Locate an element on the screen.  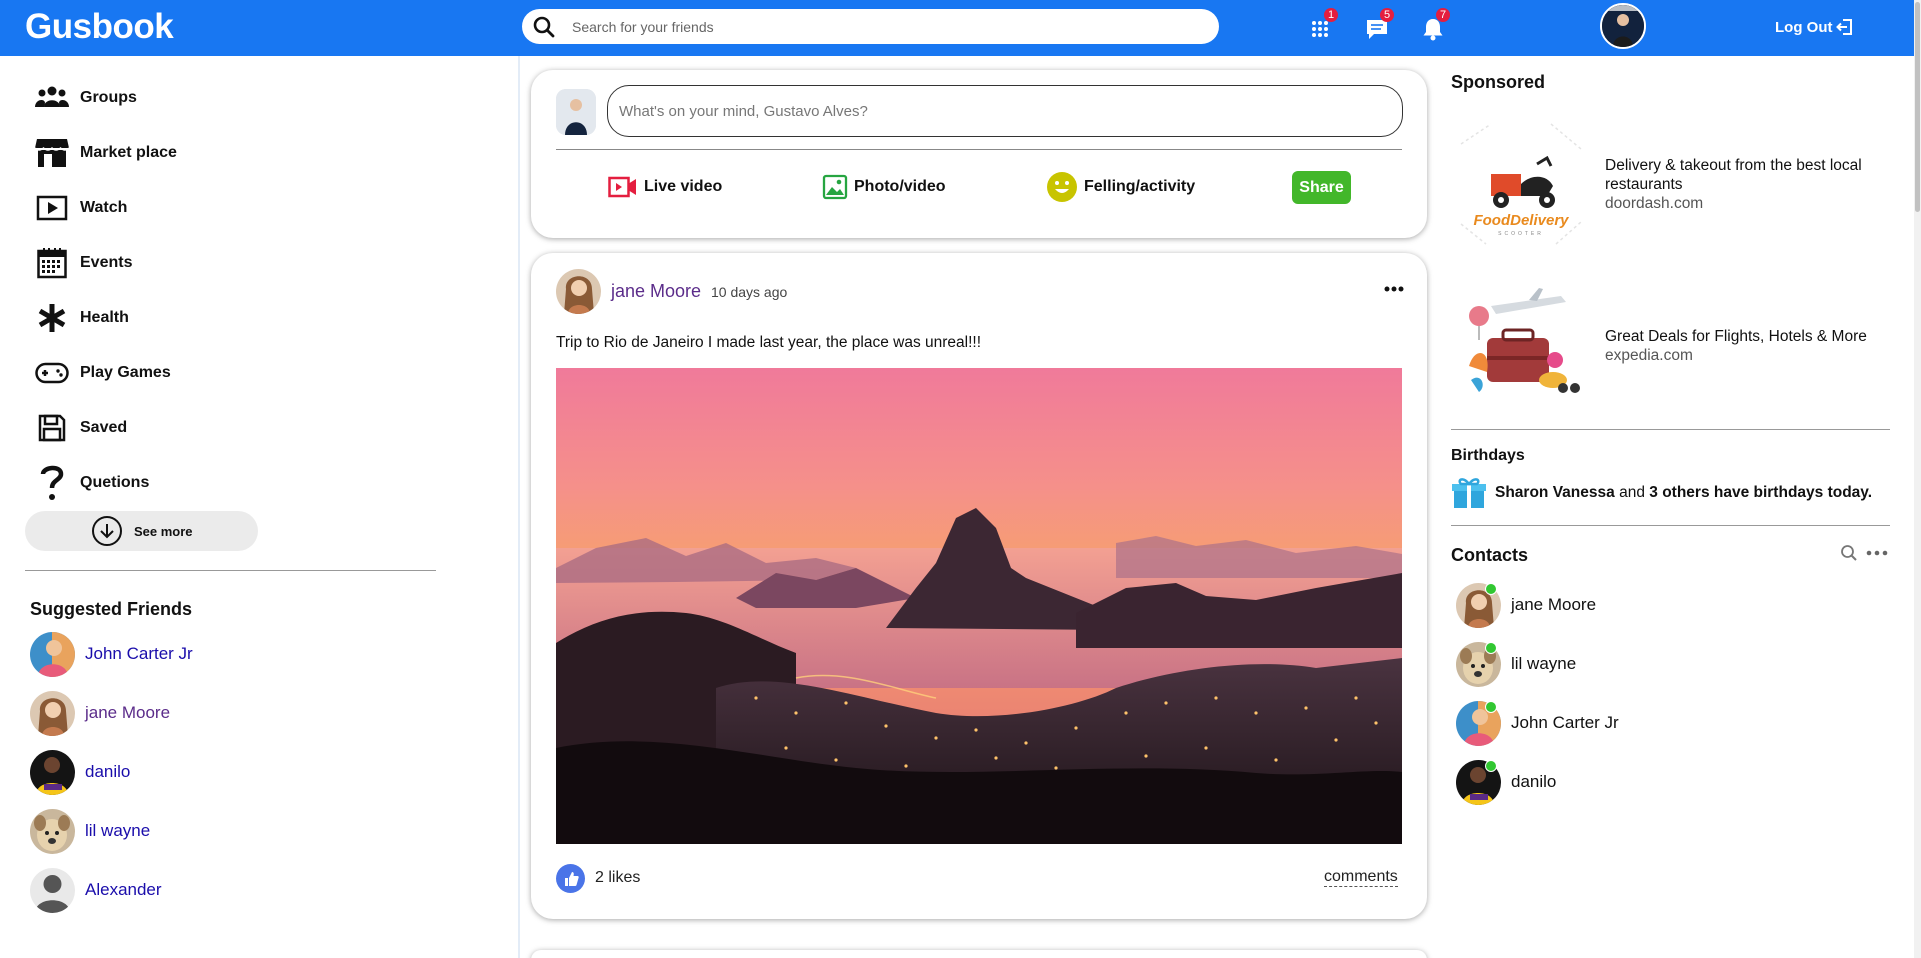
composer-input is located at coordinates (1005, 111).